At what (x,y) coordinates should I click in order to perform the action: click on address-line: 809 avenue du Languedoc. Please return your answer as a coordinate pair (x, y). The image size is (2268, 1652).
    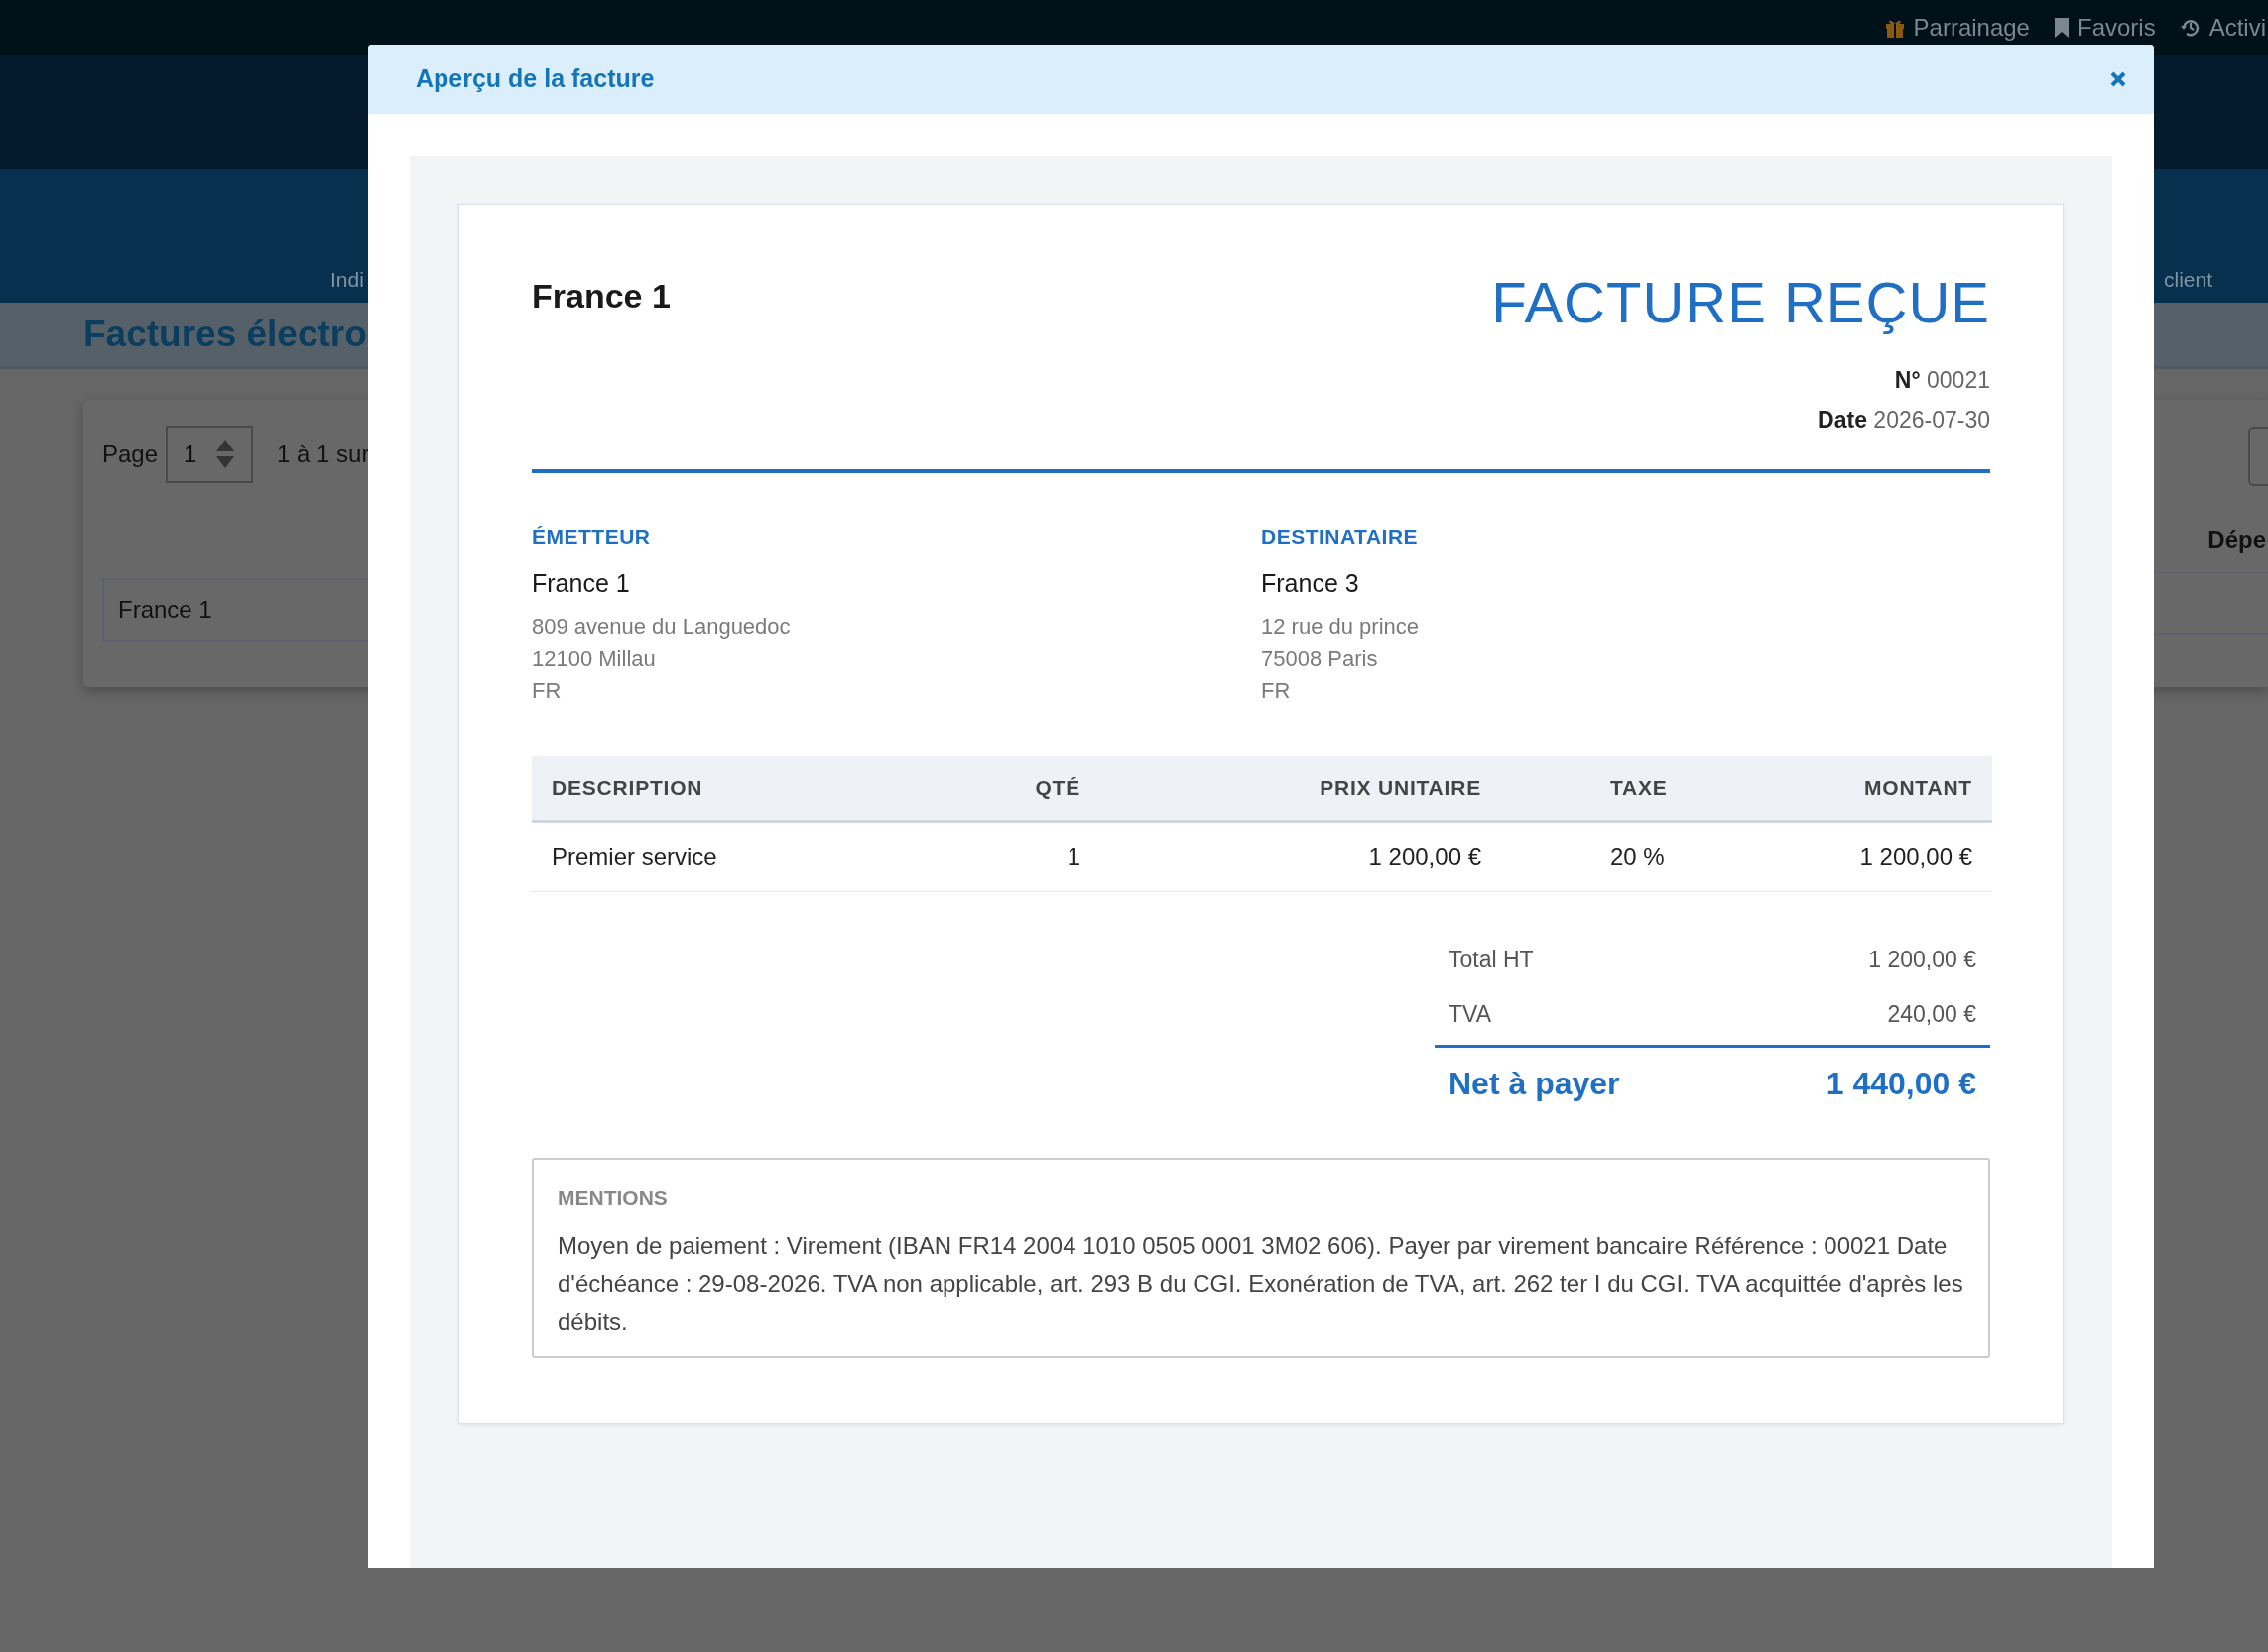
    Looking at the image, I should click on (661, 626).